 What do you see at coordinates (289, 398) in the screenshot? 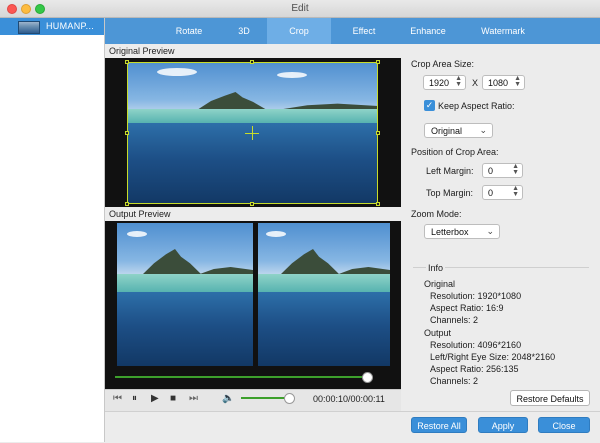
I see `volume-knob` at bounding box center [289, 398].